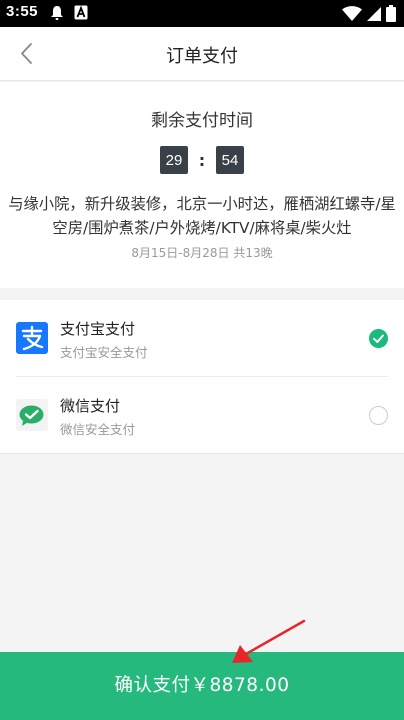  What do you see at coordinates (374, 13) in the screenshot?
I see `cellular-signal-icon` at bounding box center [374, 13].